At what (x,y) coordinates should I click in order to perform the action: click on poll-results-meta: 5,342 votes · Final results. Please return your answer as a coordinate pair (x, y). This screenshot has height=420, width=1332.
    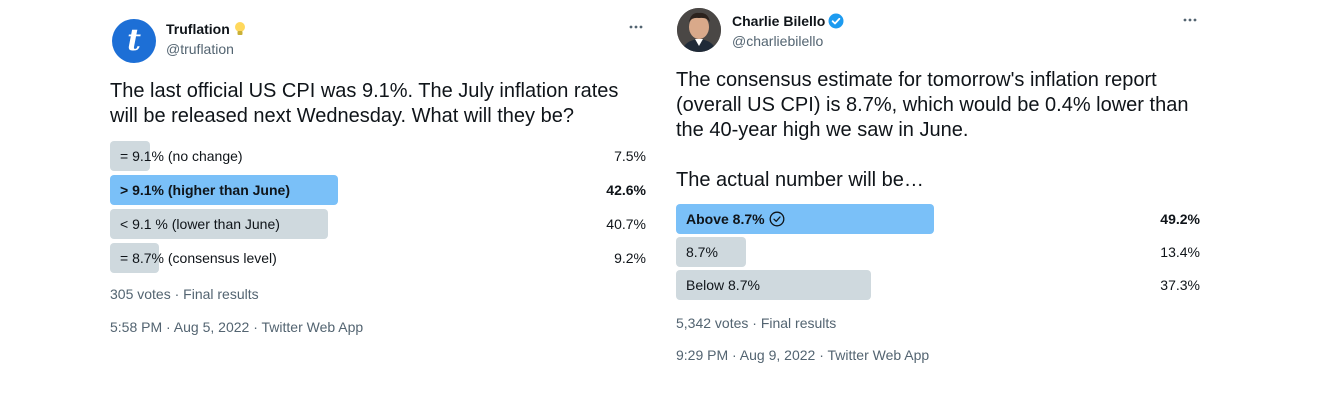
    Looking at the image, I should click on (756, 323).